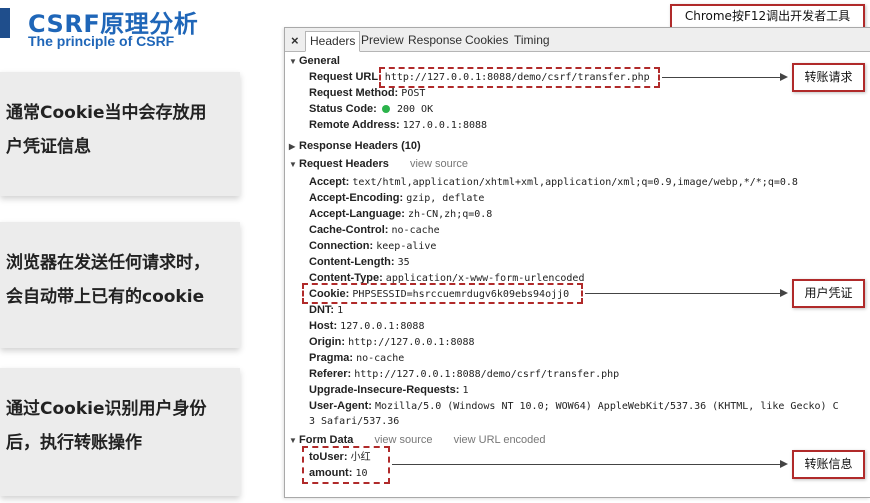 Image resolution: width=870 pixels, height=503 pixels. I want to click on callout-transfer-request: 转账请求, so click(828, 77).